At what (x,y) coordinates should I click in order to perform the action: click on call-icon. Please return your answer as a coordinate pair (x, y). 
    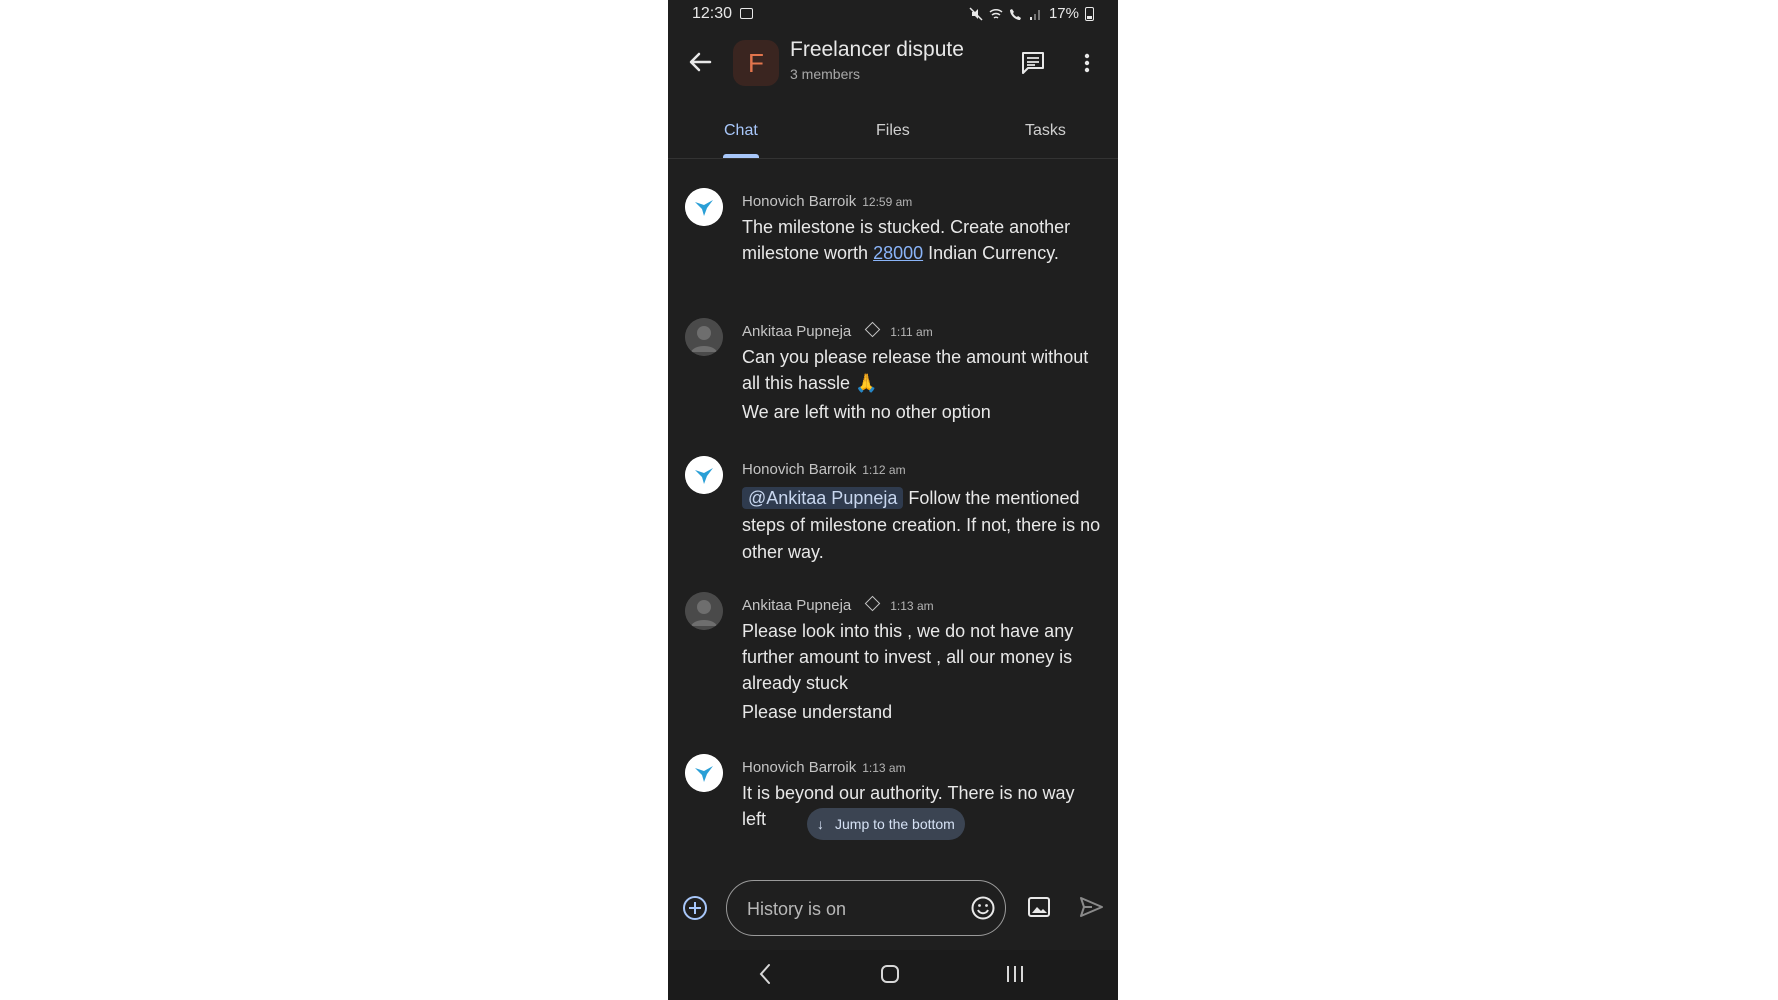
    Looking at the image, I should click on (1015, 14).